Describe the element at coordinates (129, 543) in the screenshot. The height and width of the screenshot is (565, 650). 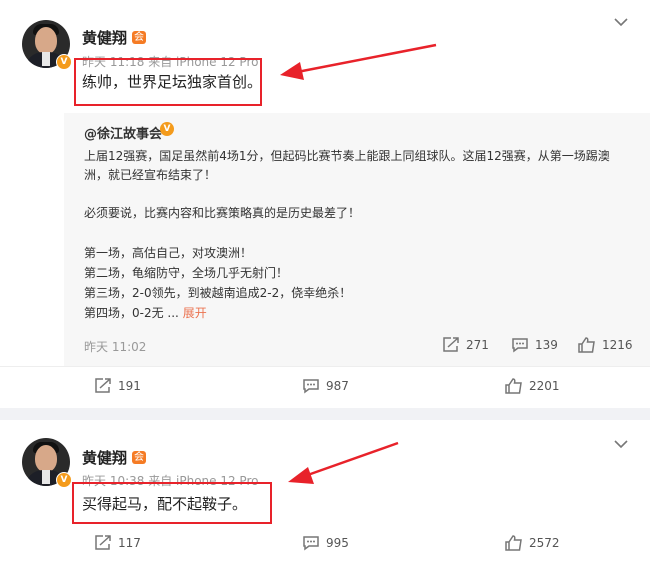
I see `repost-count: 117` at that location.